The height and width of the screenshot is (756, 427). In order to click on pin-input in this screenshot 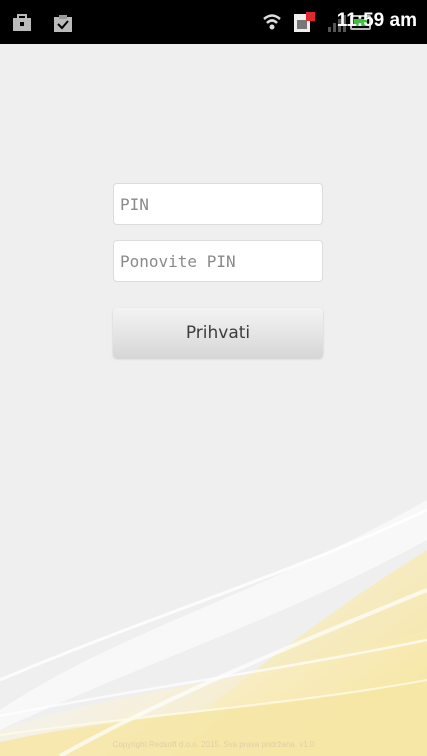, I will do `click(218, 204)`.